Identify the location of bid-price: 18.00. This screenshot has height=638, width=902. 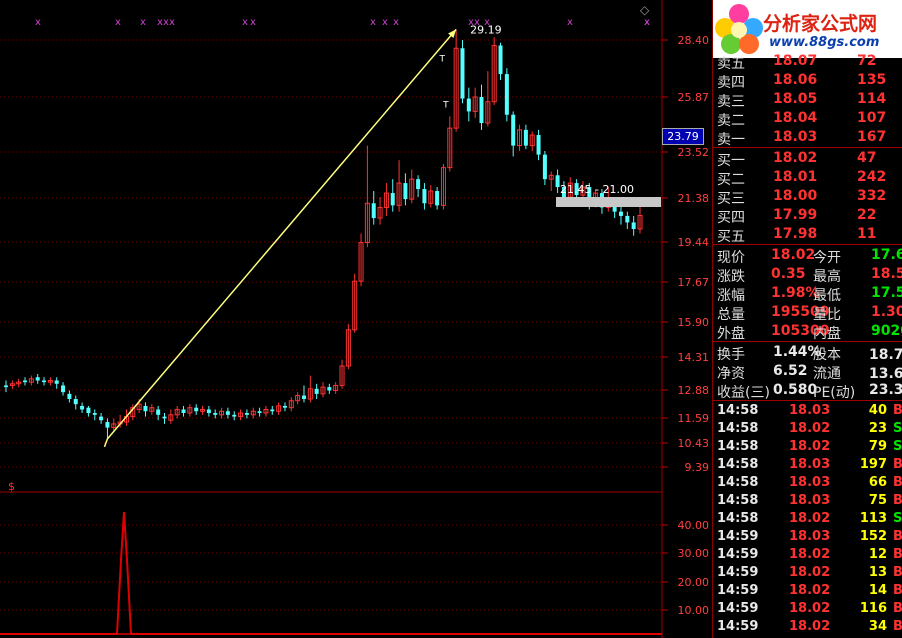
(795, 196).